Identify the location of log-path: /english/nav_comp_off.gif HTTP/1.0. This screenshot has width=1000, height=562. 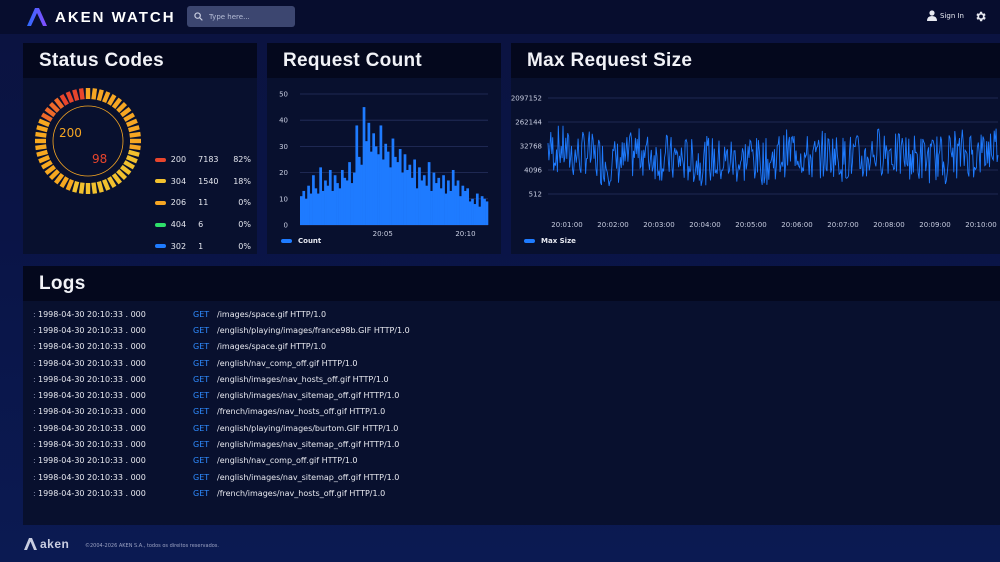
(287, 363).